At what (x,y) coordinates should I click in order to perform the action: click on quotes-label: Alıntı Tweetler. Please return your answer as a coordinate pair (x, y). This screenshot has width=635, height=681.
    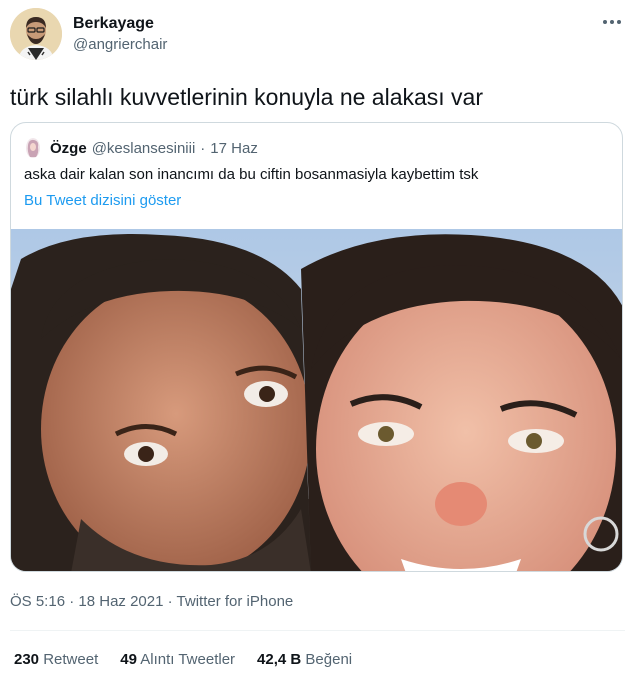
    Looking at the image, I should click on (188, 659).